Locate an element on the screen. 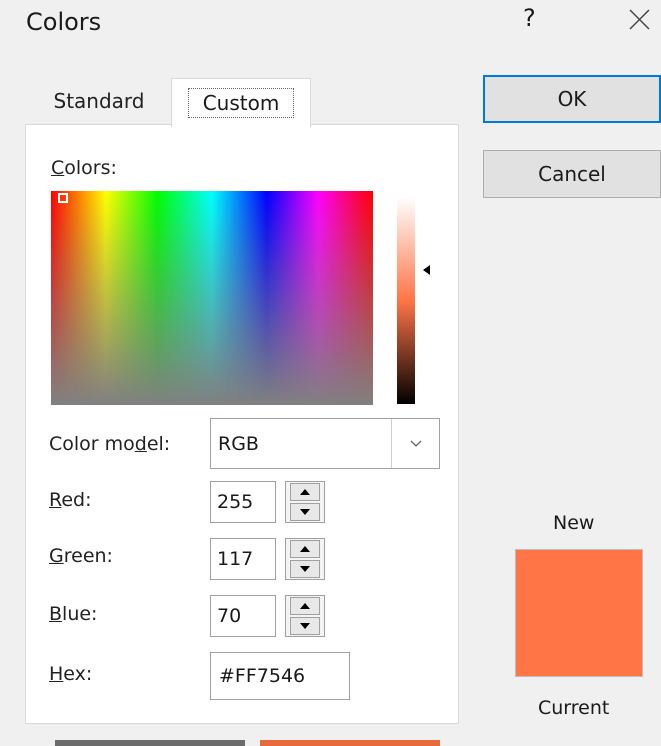  chevron-down-icon is located at coordinates (416, 443).